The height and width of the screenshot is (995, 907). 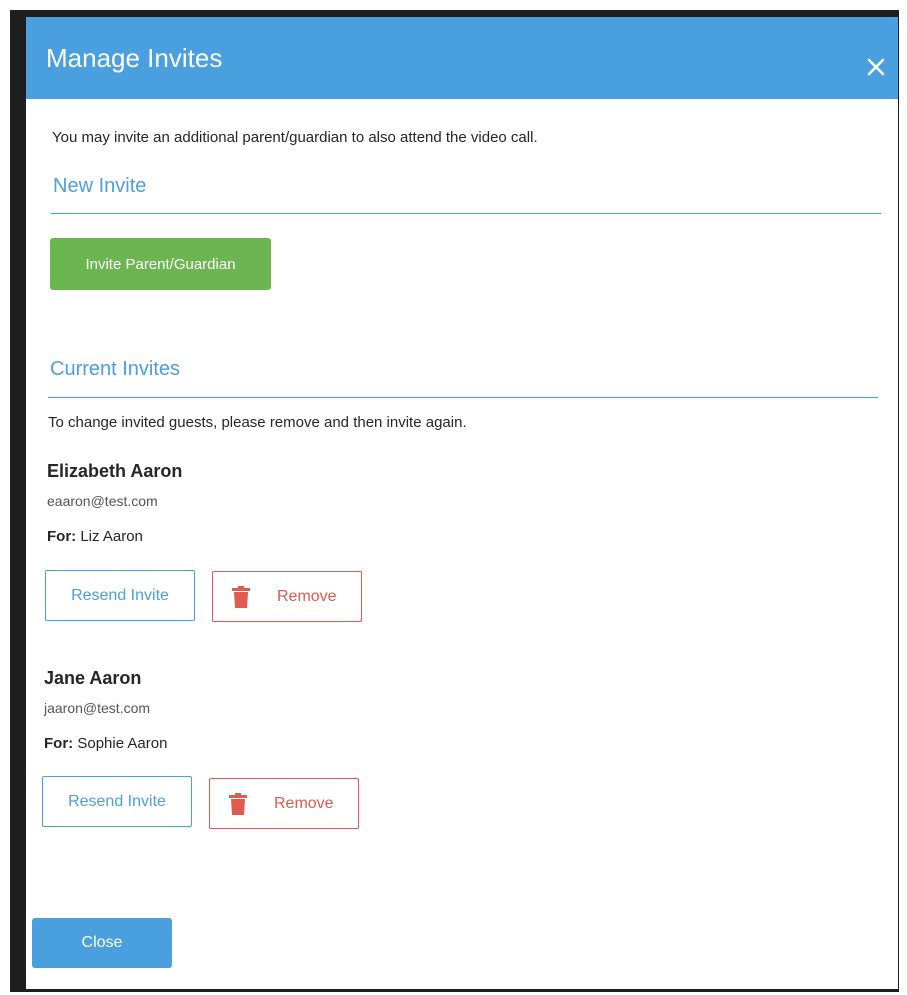 I want to click on dialog-title: Manage Invites, so click(x=134, y=58).